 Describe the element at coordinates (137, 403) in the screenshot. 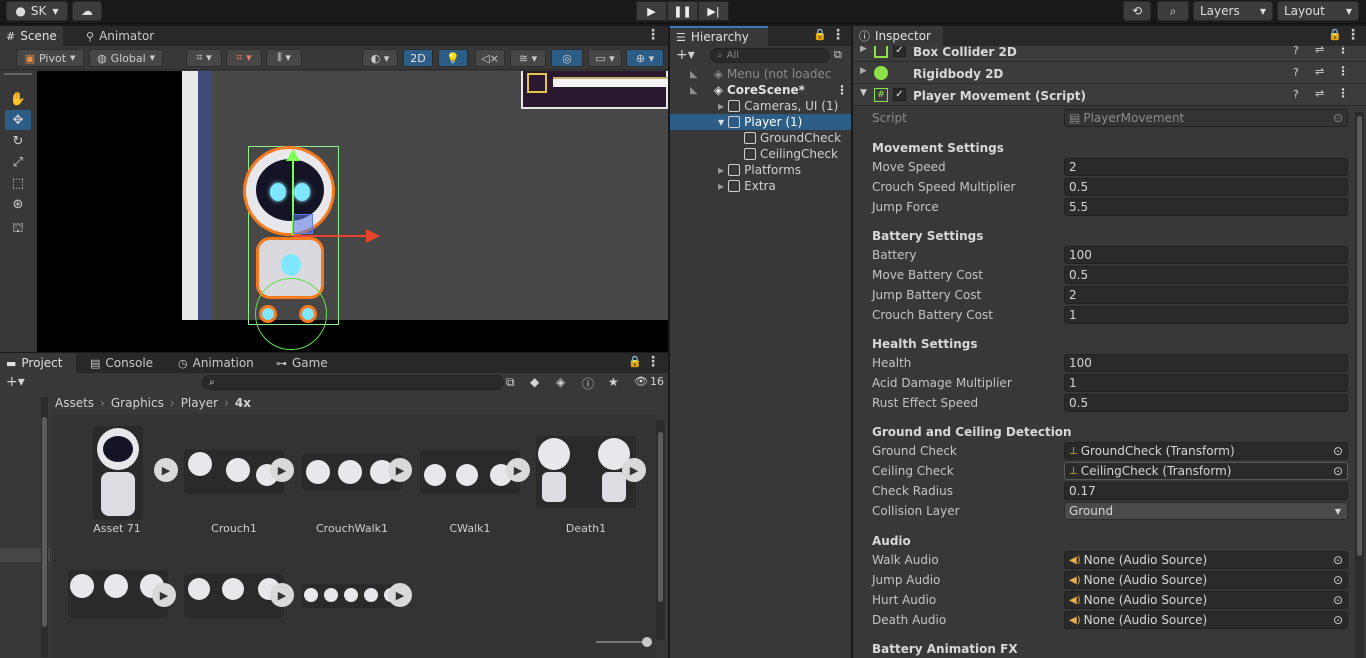

I see `breadcrumb-graphics: Graphics` at that location.